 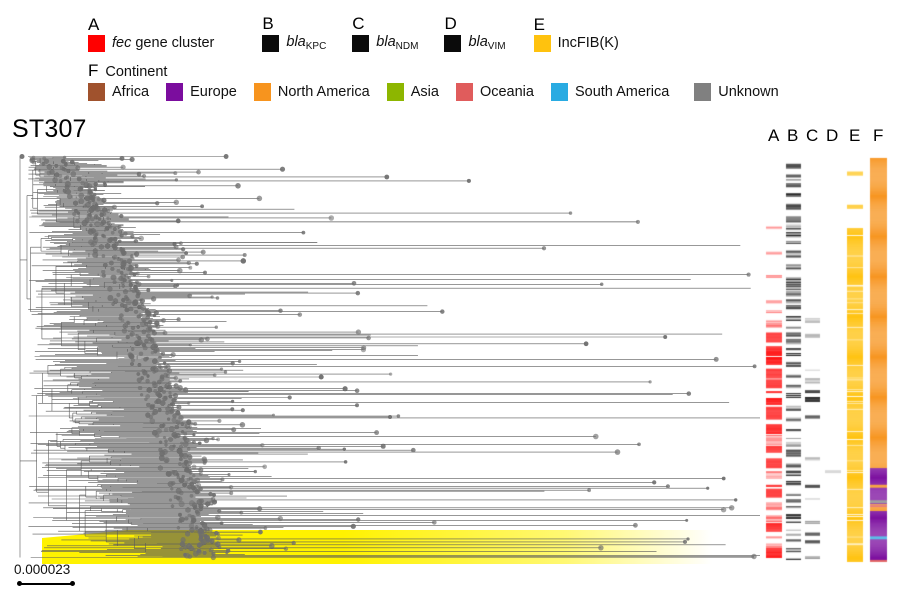 I want to click on legend-swatch-bla-ndm, so click(x=361, y=43).